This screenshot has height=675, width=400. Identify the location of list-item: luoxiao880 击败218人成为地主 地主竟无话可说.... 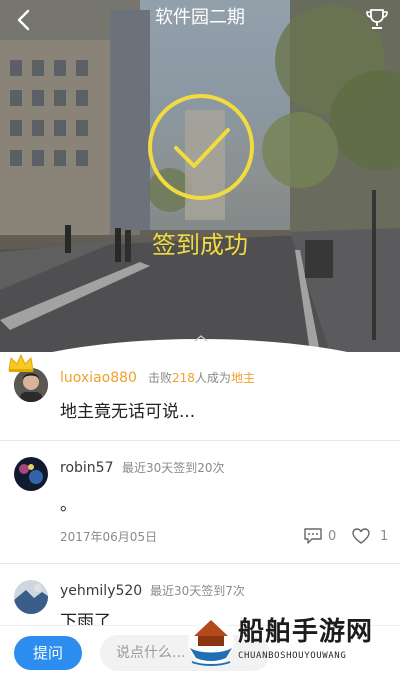
(200, 396).